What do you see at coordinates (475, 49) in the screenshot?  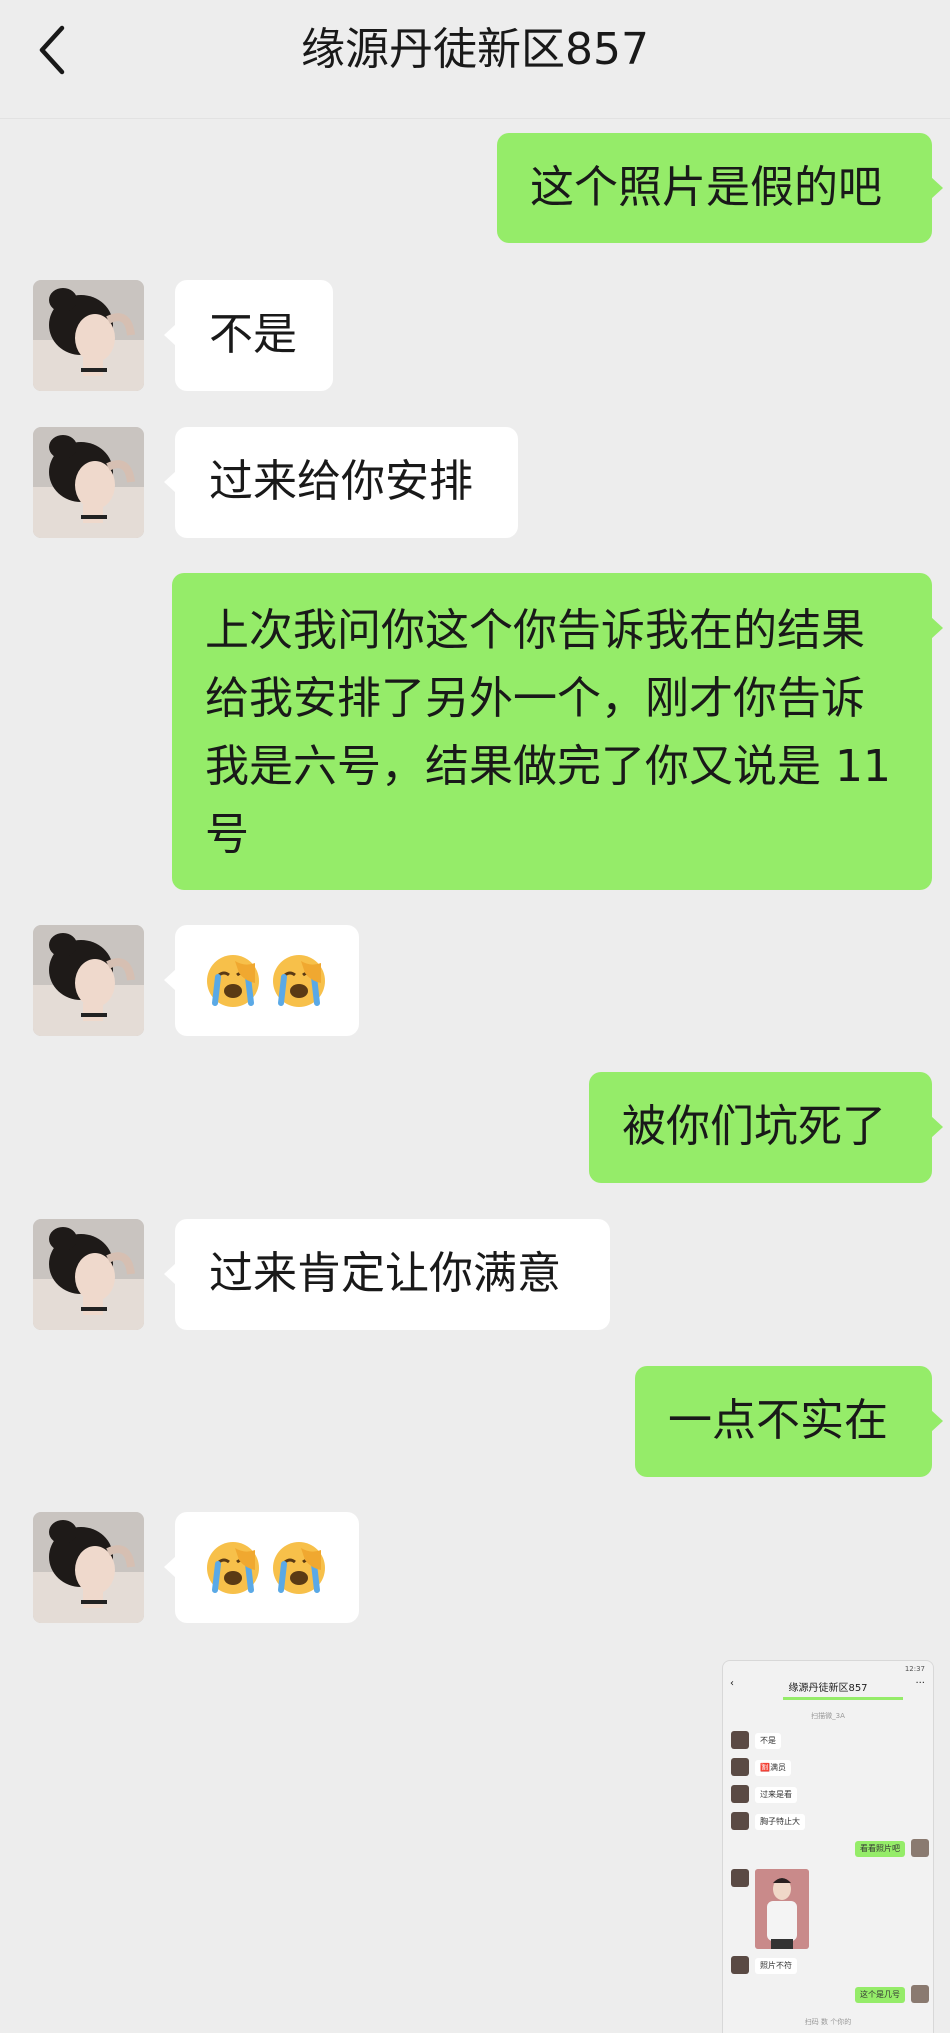 I see `chat-title: 缘源丹徒新区857` at bounding box center [475, 49].